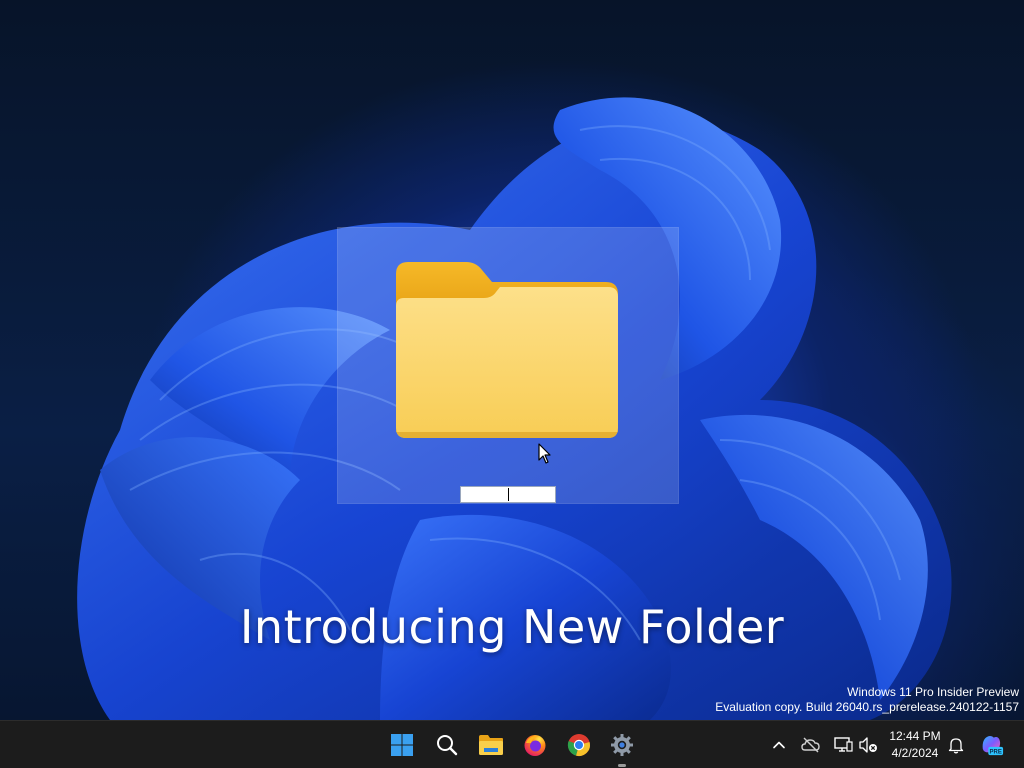  I want to click on search-icon, so click(447, 745).